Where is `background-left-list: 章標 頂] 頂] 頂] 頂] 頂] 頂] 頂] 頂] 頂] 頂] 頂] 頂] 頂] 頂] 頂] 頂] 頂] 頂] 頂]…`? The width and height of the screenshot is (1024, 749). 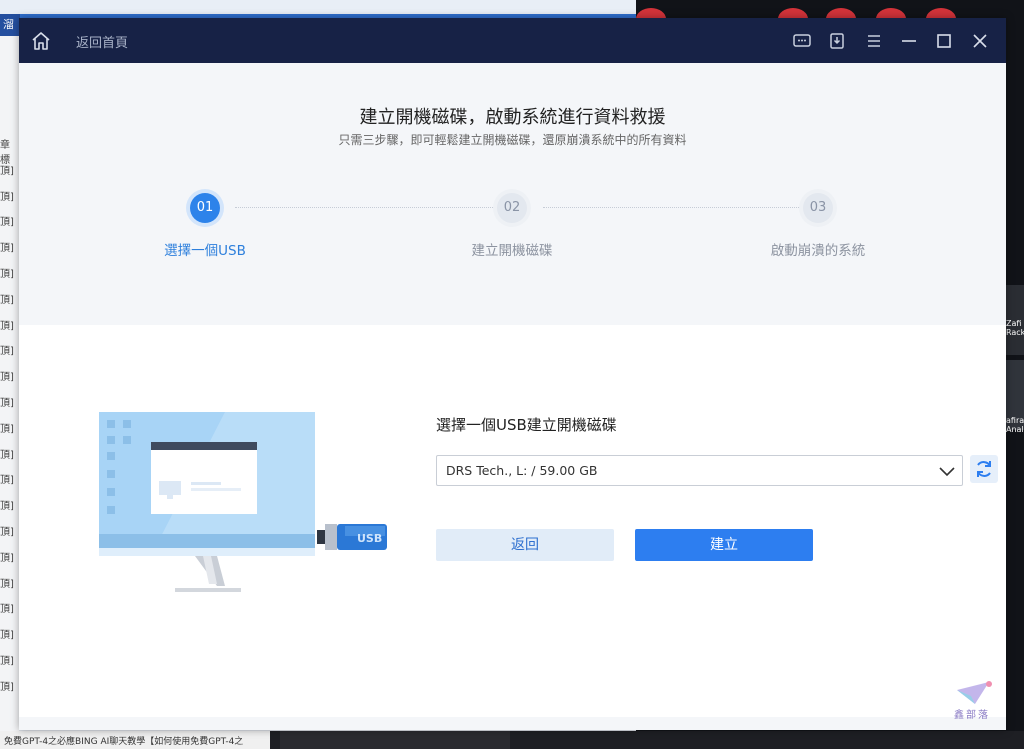
background-left-list: 章標 頂] 頂] 頂] 頂] 頂] 頂] 頂] 頂] 頂] 頂] 頂] 頂] 頂] 頂] 頂] 頂] 頂] 頂] 頂]… is located at coordinates (9, 392).